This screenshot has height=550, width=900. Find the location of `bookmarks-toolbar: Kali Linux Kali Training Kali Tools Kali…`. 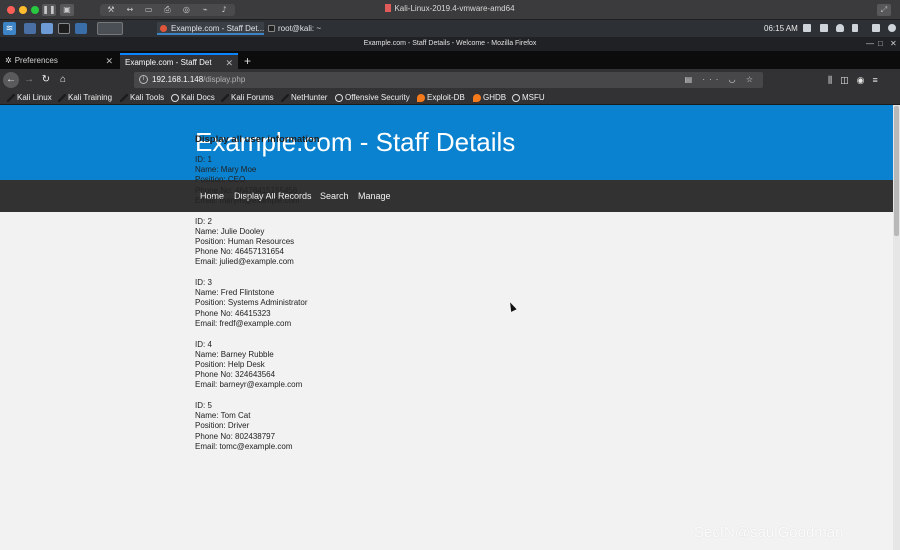

bookmarks-toolbar: Kali Linux Kali Training Kali Tools Kali… is located at coordinates (450, 98).